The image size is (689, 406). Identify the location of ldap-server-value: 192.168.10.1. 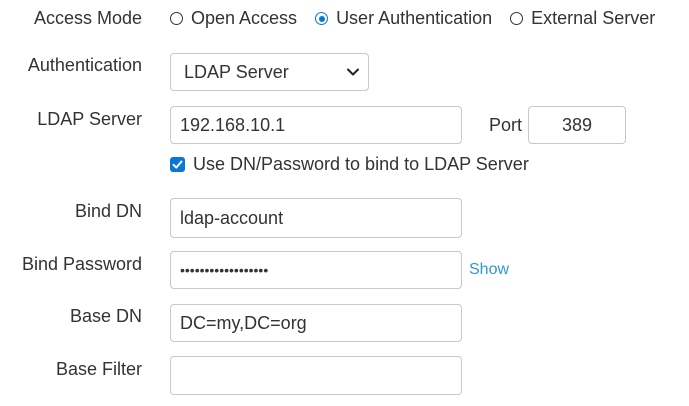
(233, 124).